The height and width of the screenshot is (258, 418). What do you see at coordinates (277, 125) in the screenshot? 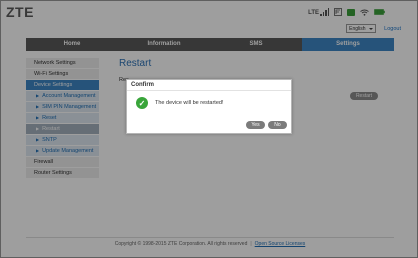
I see `no-button: No` at bounding box center [277, 125].